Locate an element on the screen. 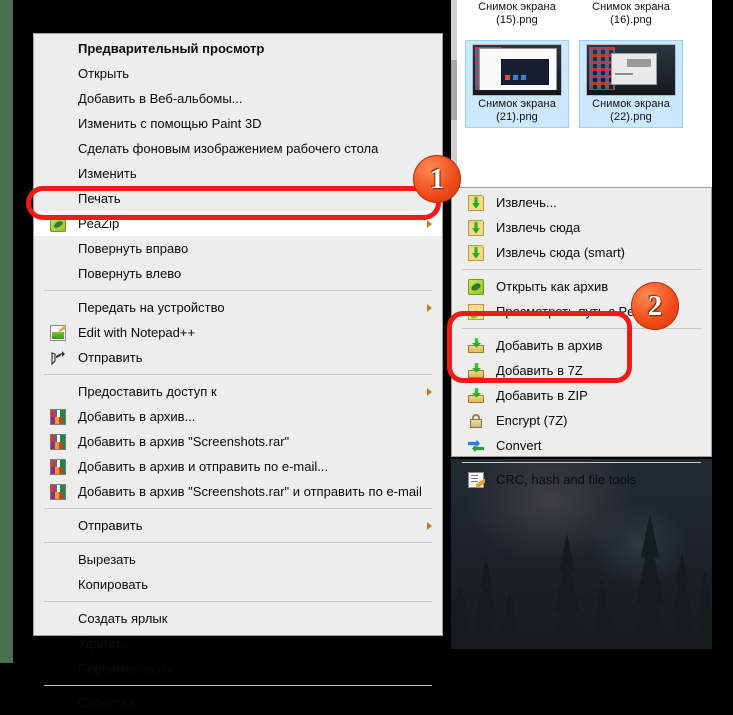  menu-item: CRC, hash and file tools is located at coordinates (581, 479).